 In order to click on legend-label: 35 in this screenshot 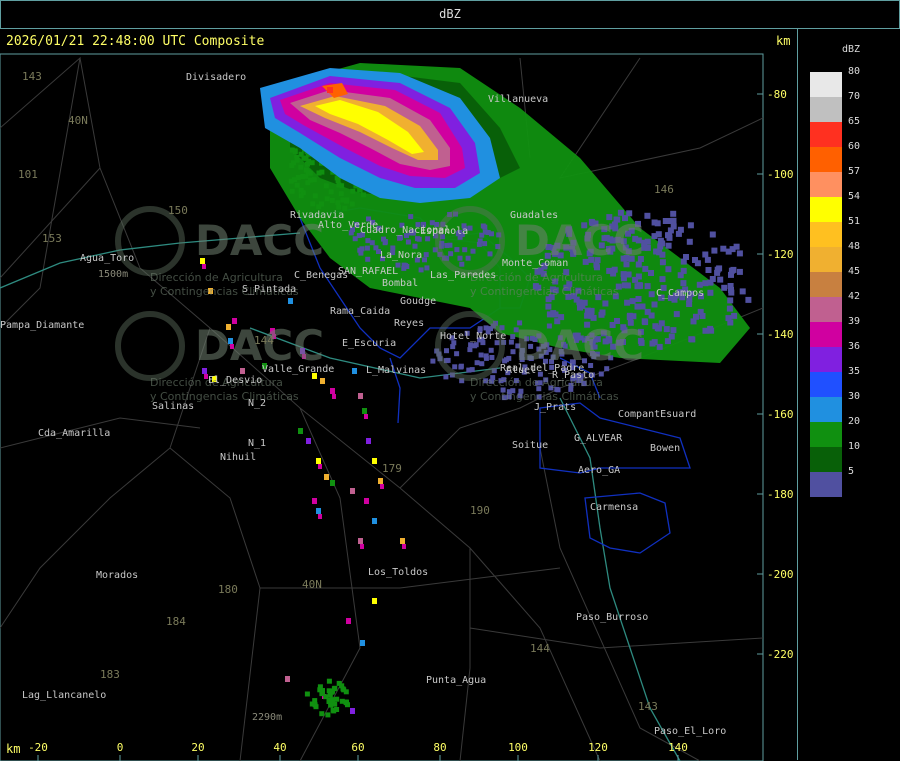, I will do `click(854, 371)`.